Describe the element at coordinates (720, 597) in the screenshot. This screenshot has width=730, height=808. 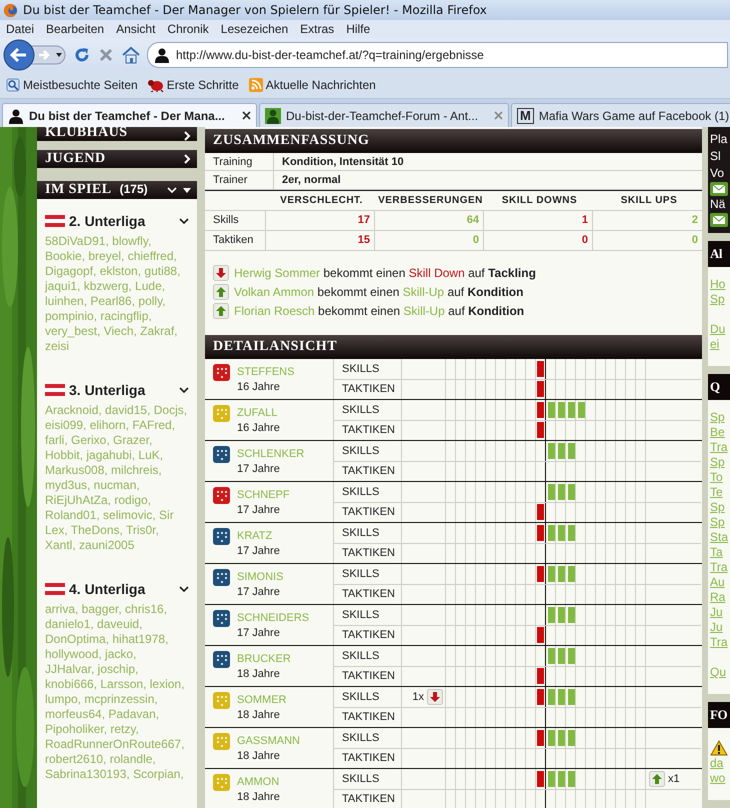
I see `sidebar-link: Ra` at that location.